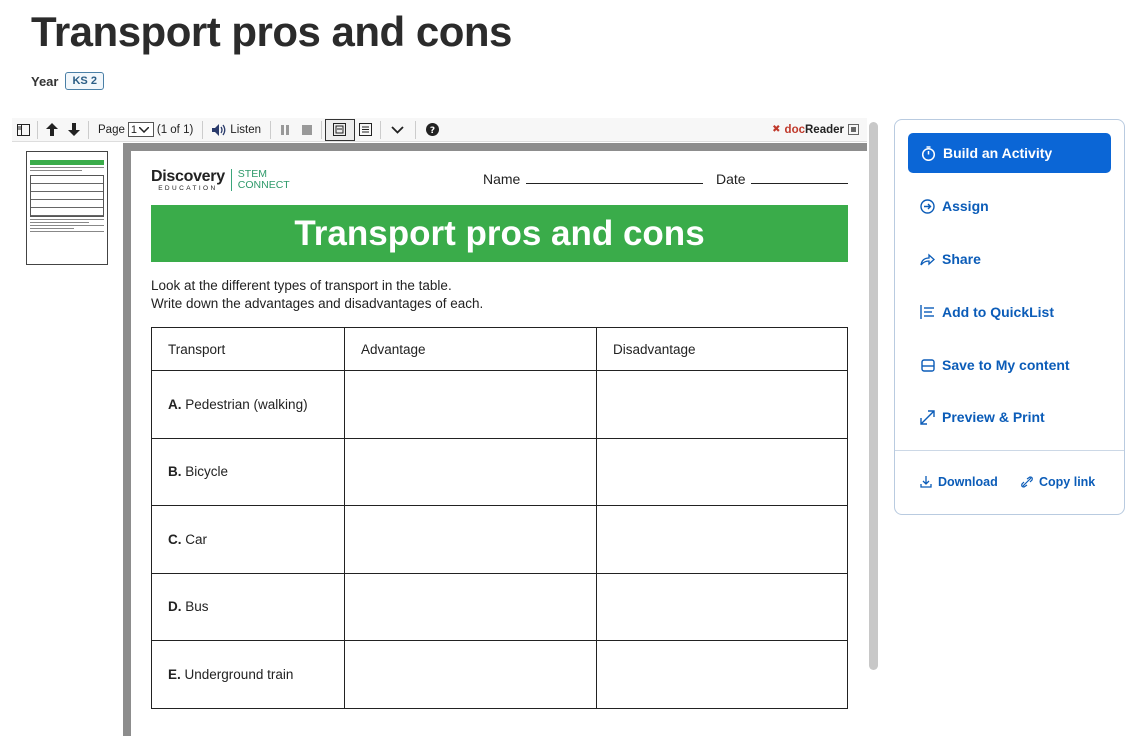 The width and height of the screenshot is (1144, 751). Describe the element at coordinates (927, 417) in the screenshot. I see `expand-arrow-icon` at that location.